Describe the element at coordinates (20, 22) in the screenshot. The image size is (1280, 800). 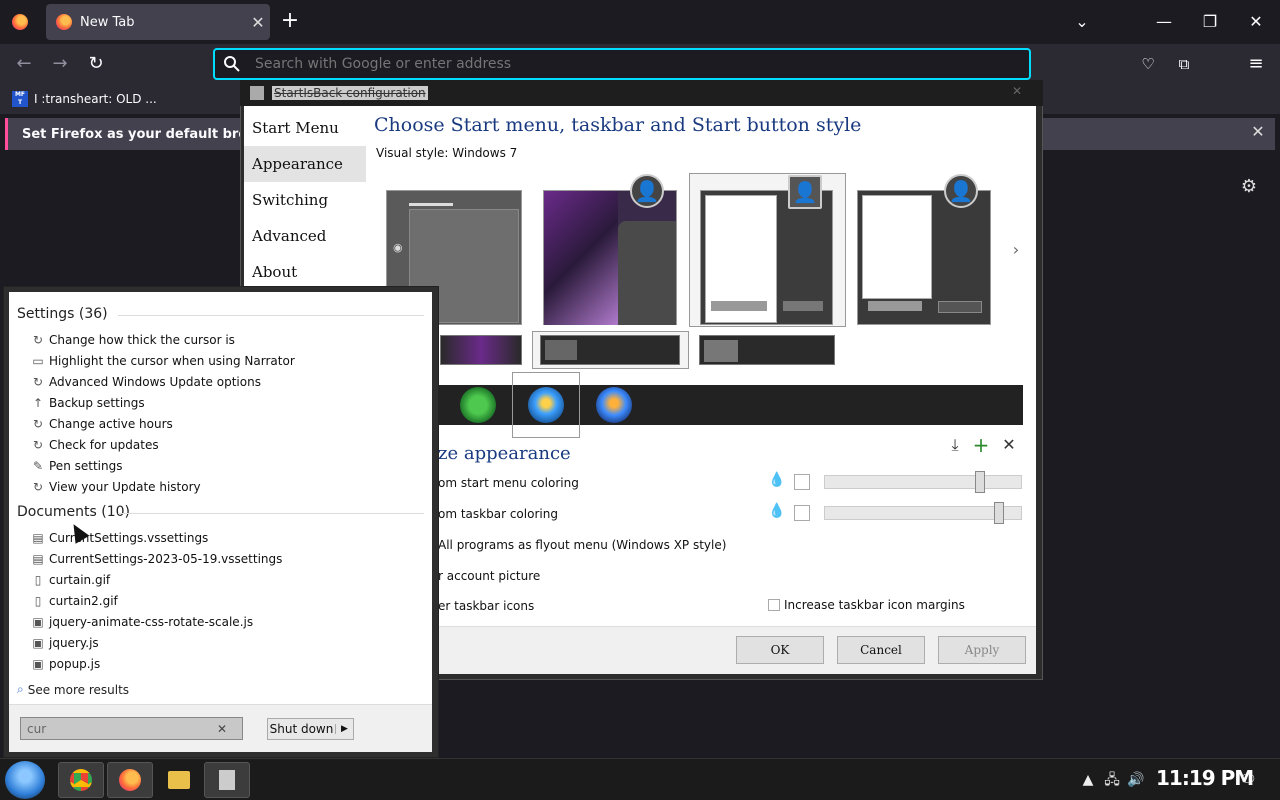
I see `firefox-icon` at that location.